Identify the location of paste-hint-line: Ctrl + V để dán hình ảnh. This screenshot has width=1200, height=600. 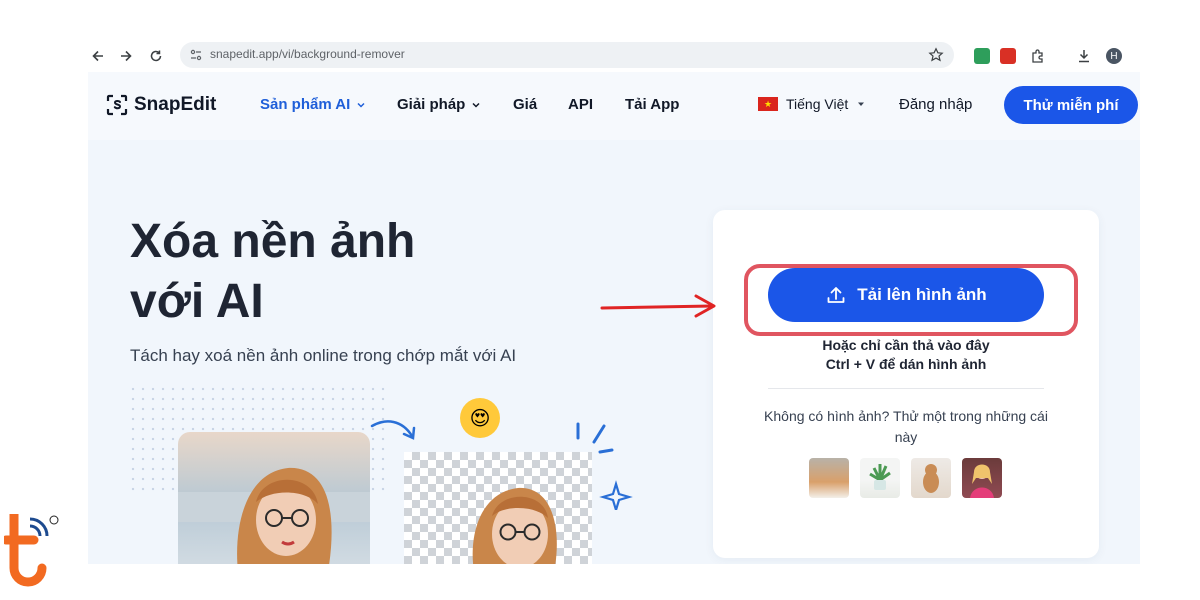
(906, 364).